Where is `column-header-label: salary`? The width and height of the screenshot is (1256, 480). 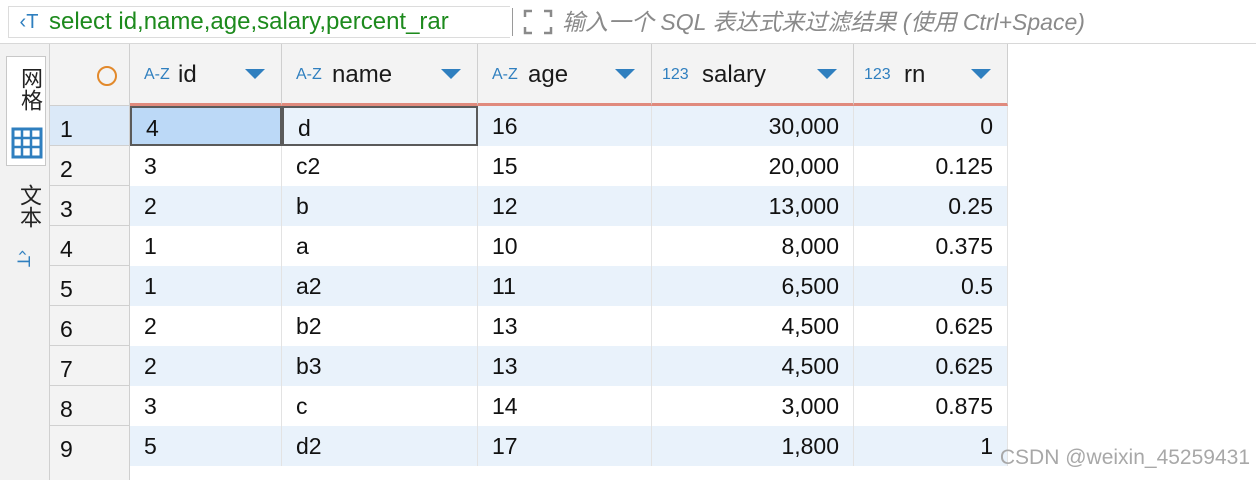
column-header-label: salary is located at coordinates (734, 74).